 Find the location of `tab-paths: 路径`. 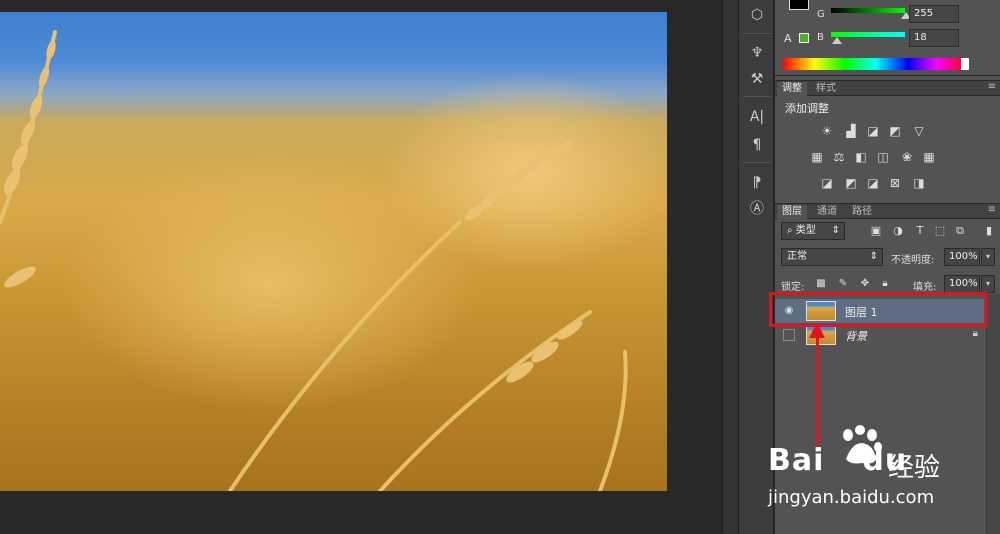

tab-paths: 路径 is located at coordinates (862, 212).